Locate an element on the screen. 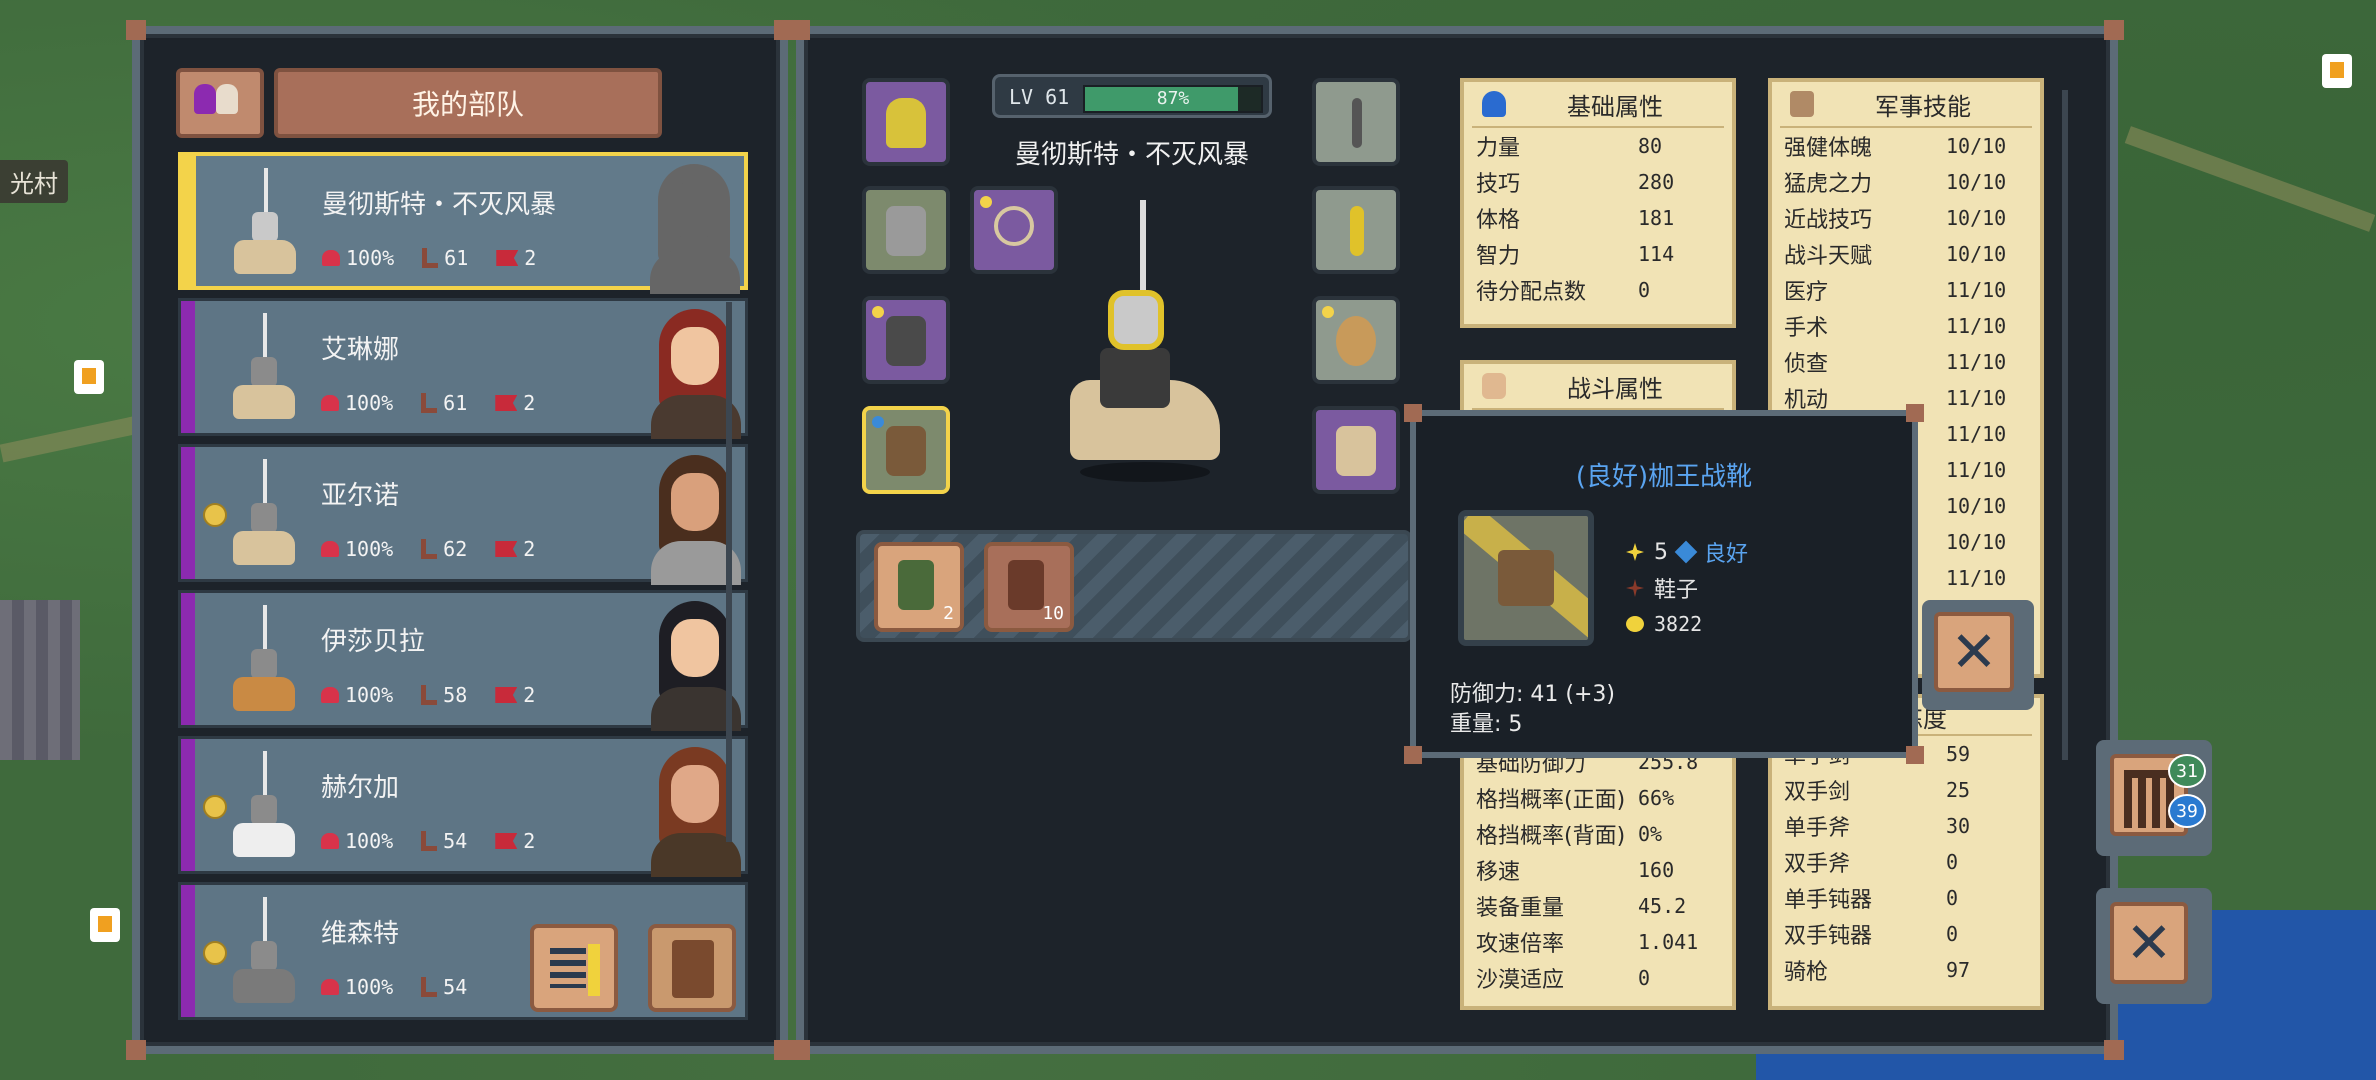 The image size is (2376, 1080). unit-name: 伊莎贝拉 is located at coordinates (373, 642).